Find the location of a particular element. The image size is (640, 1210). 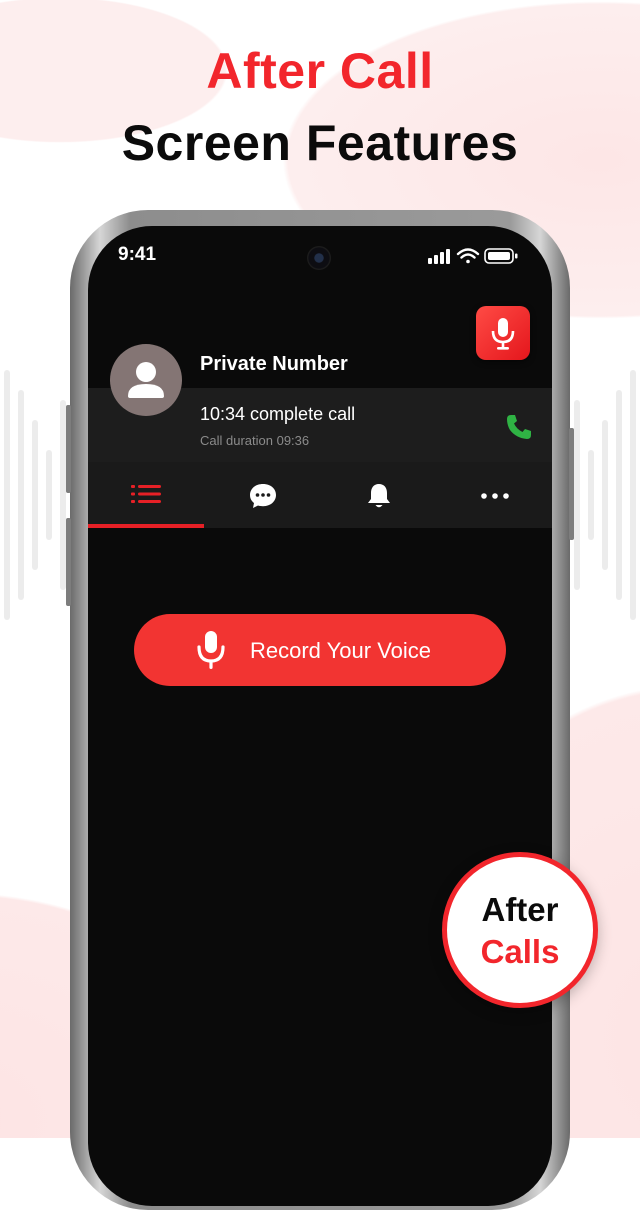

status-icons is located at coordinates (473, 256).